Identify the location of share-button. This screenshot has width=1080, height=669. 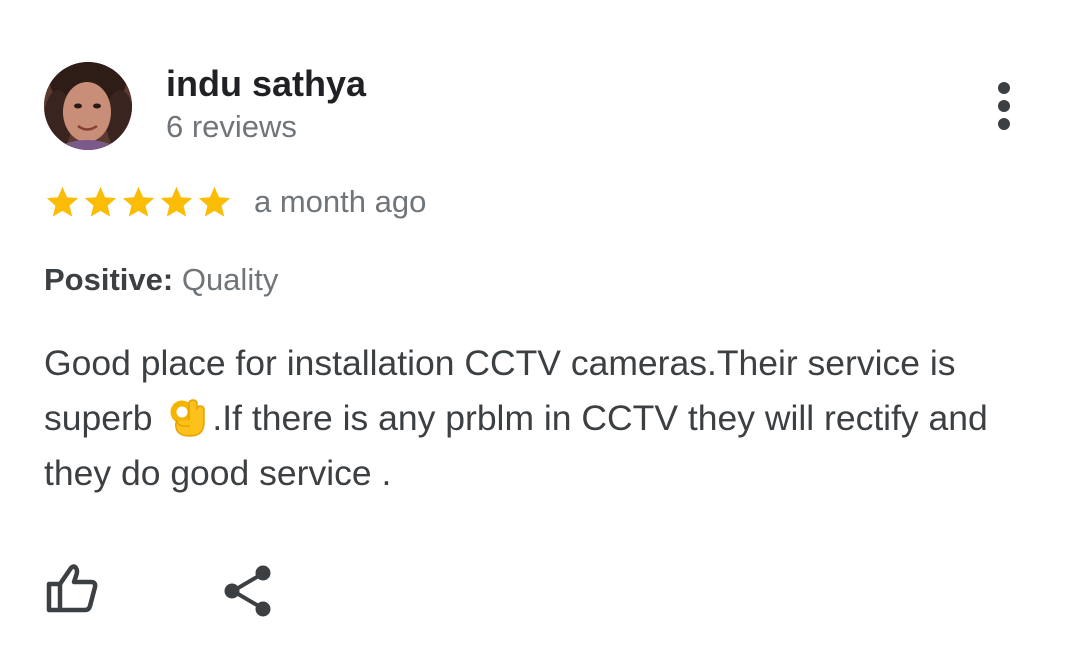
(248, 591).